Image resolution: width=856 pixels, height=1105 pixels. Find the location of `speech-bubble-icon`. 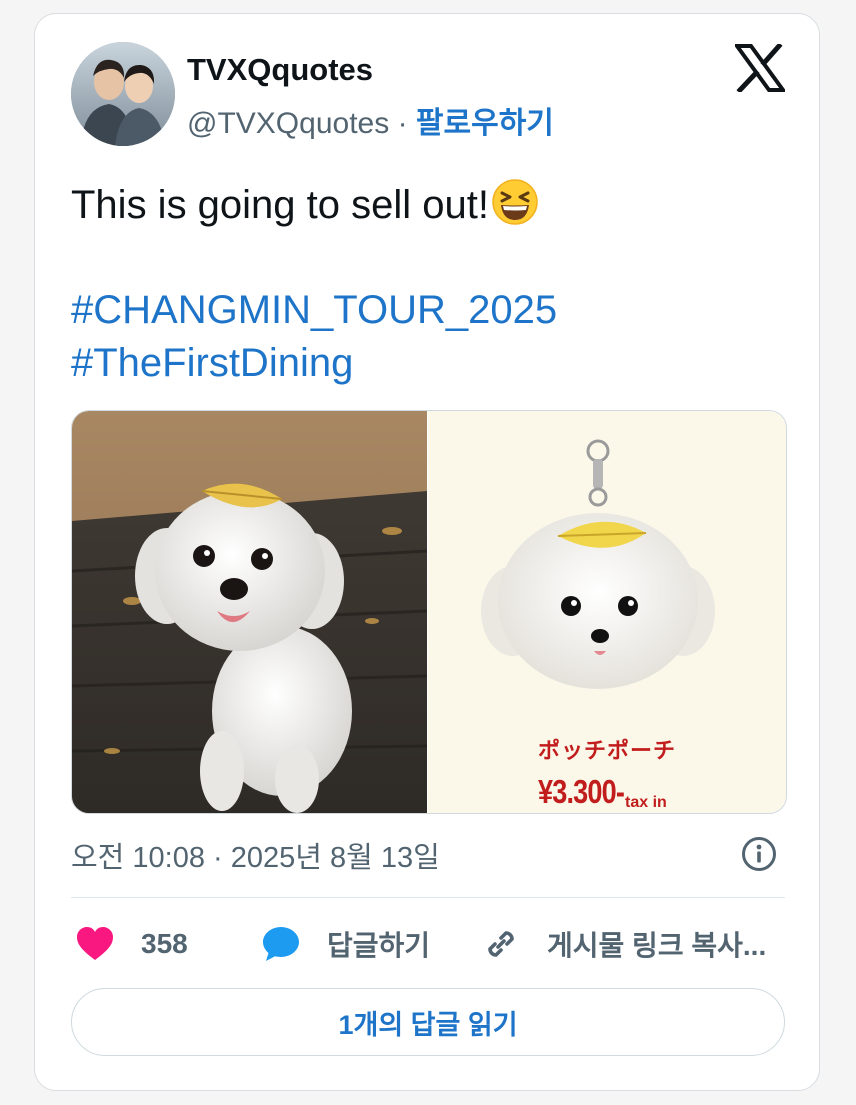

speech-bubble-icon is located at coordinates (281, 944).